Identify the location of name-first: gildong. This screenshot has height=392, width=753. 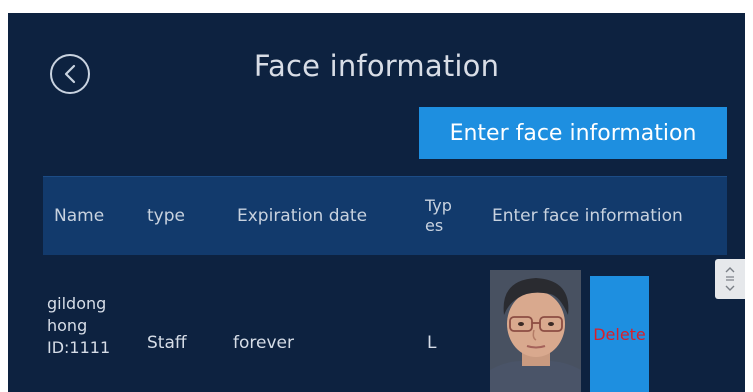
(77, 303).